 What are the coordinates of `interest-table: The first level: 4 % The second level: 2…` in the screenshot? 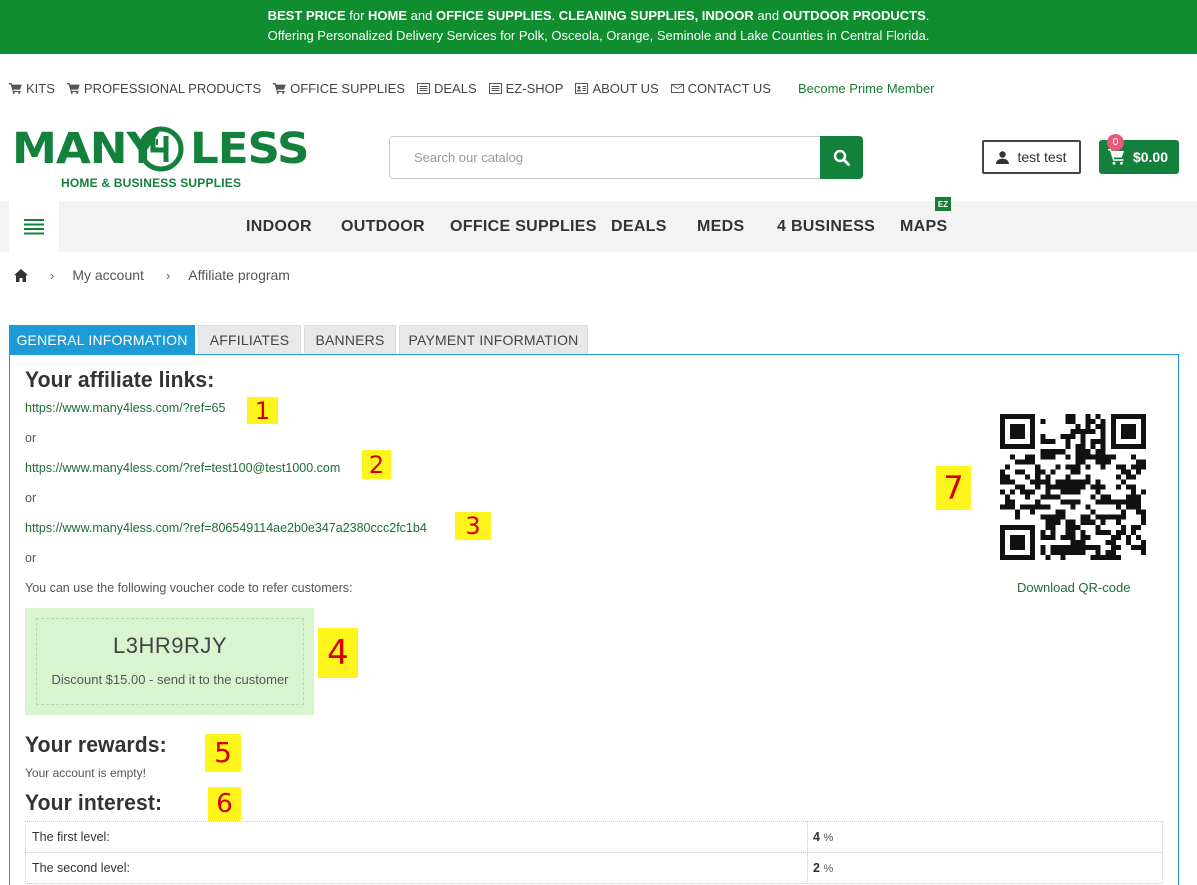 It's located at (594, 852).